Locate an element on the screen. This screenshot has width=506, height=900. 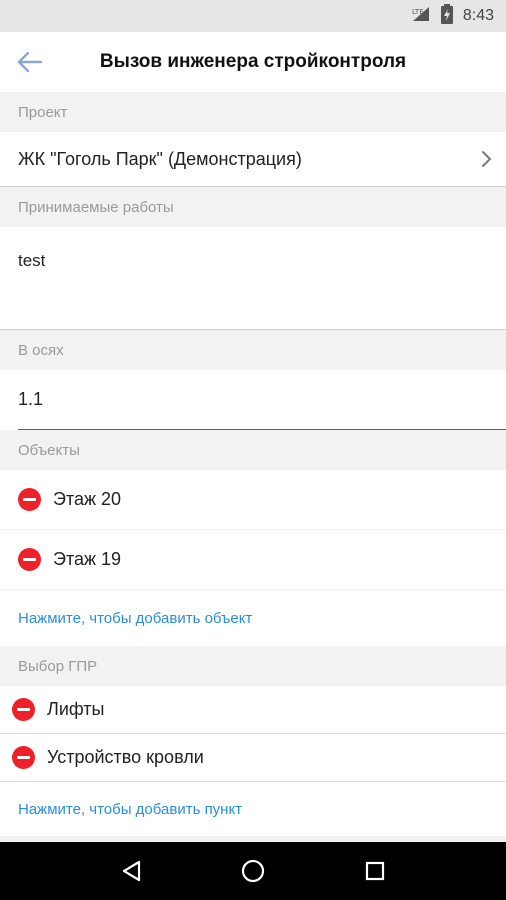
back-button is located at coordinates (30, 62).